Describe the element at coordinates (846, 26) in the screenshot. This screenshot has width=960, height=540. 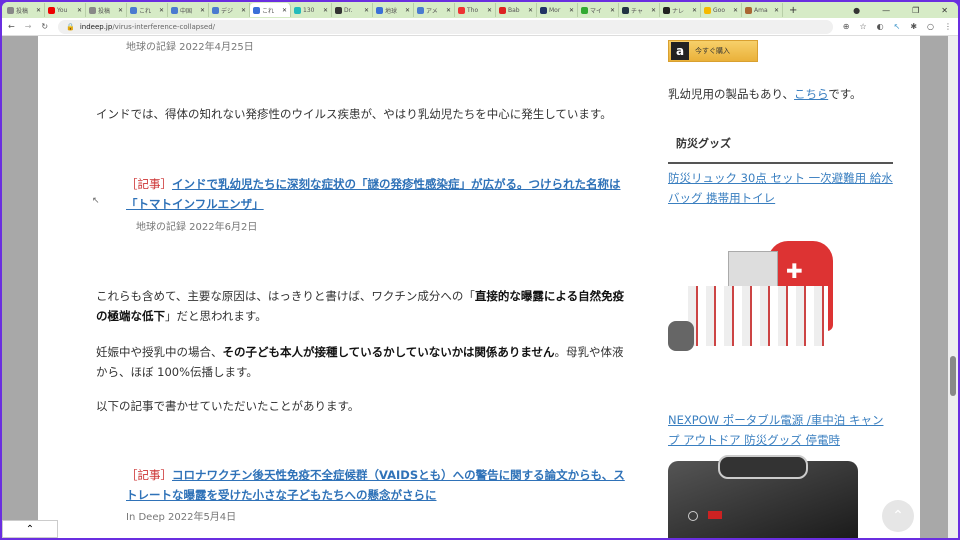
I see `zoom-icon: ⊕` at that location.